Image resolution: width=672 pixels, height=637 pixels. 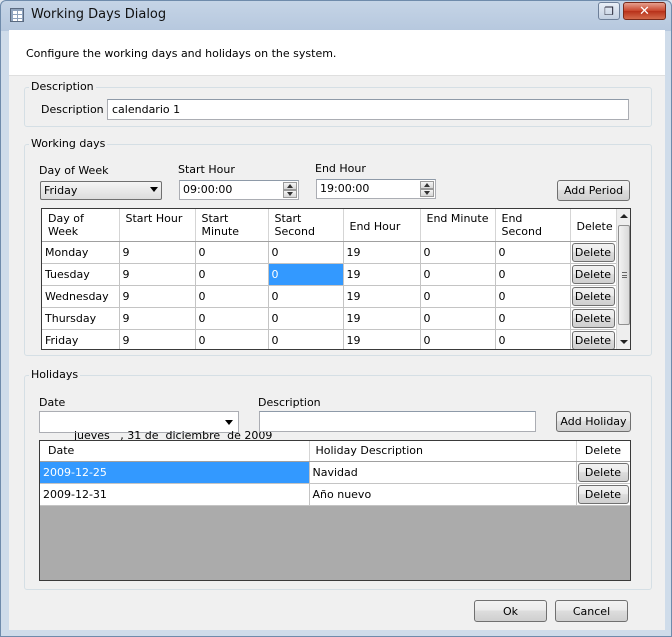 I want to click on add-period-button: Add Period, so click(x=593, y=190).